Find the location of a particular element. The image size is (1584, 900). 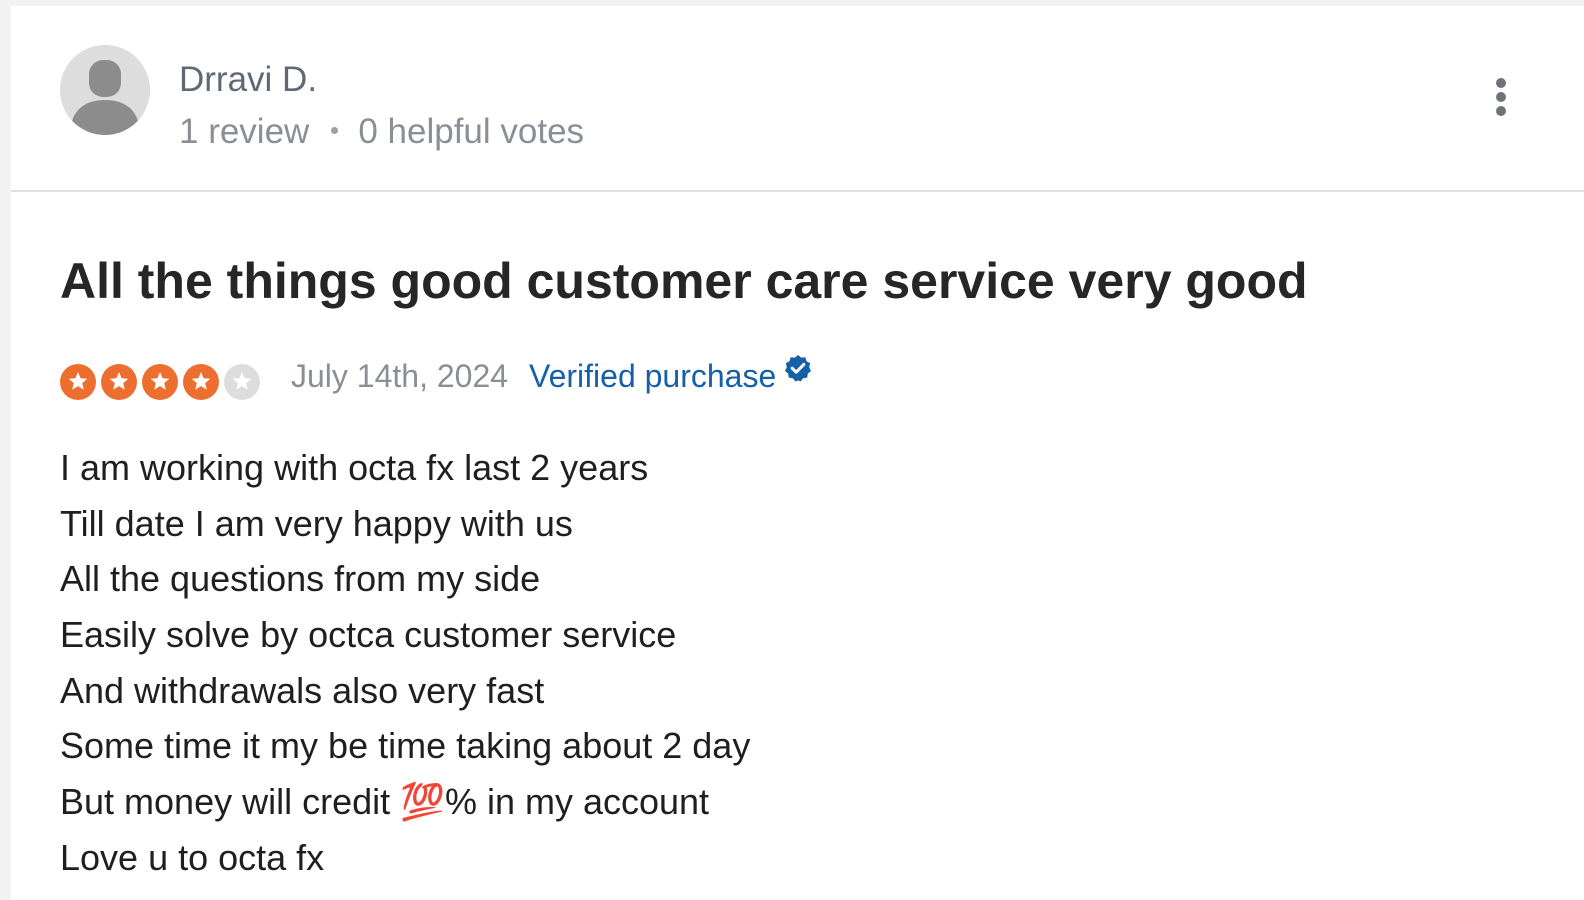

review-body-line: Till date I am very happy with us is located at coordinates (316, 523).